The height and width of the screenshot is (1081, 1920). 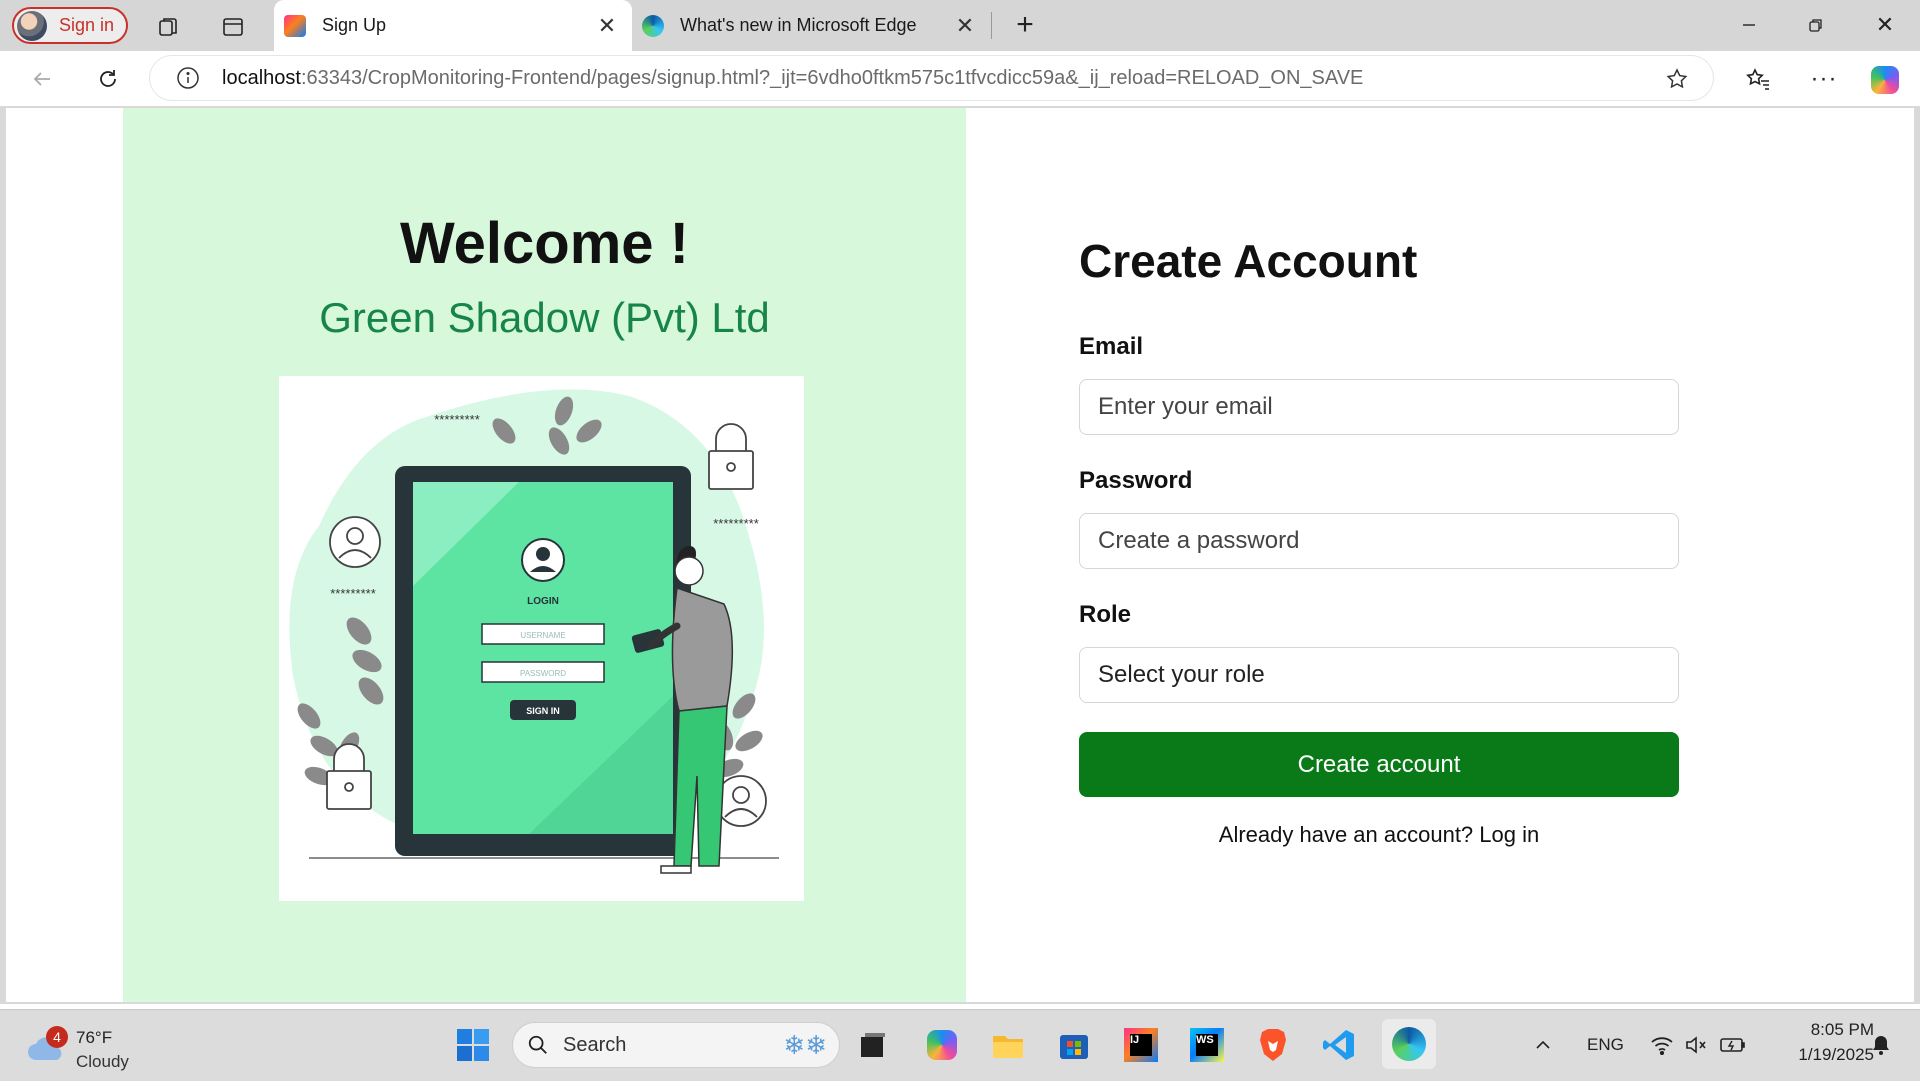 I want to click on illus-stars-right: *********, so click(x=736, y=523).